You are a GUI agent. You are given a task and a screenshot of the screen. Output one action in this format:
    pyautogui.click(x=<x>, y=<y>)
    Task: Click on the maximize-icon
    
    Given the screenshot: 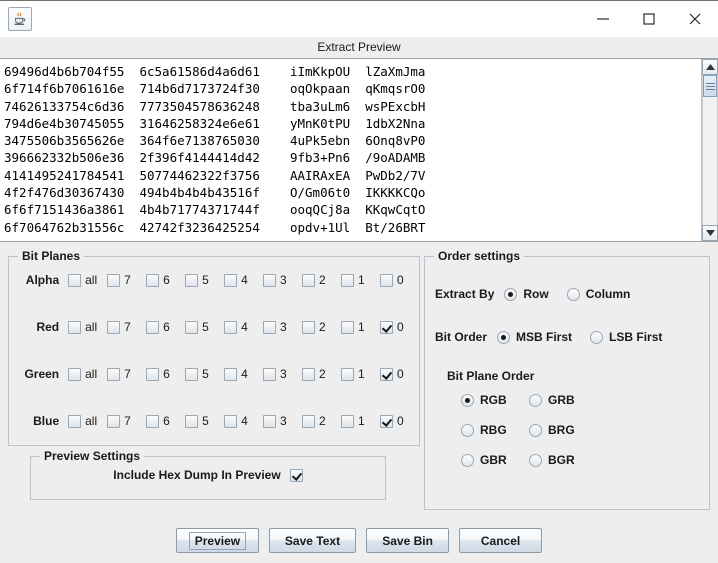 What is the action you would take?
    pyautogui.click(x=649, y=19)
    